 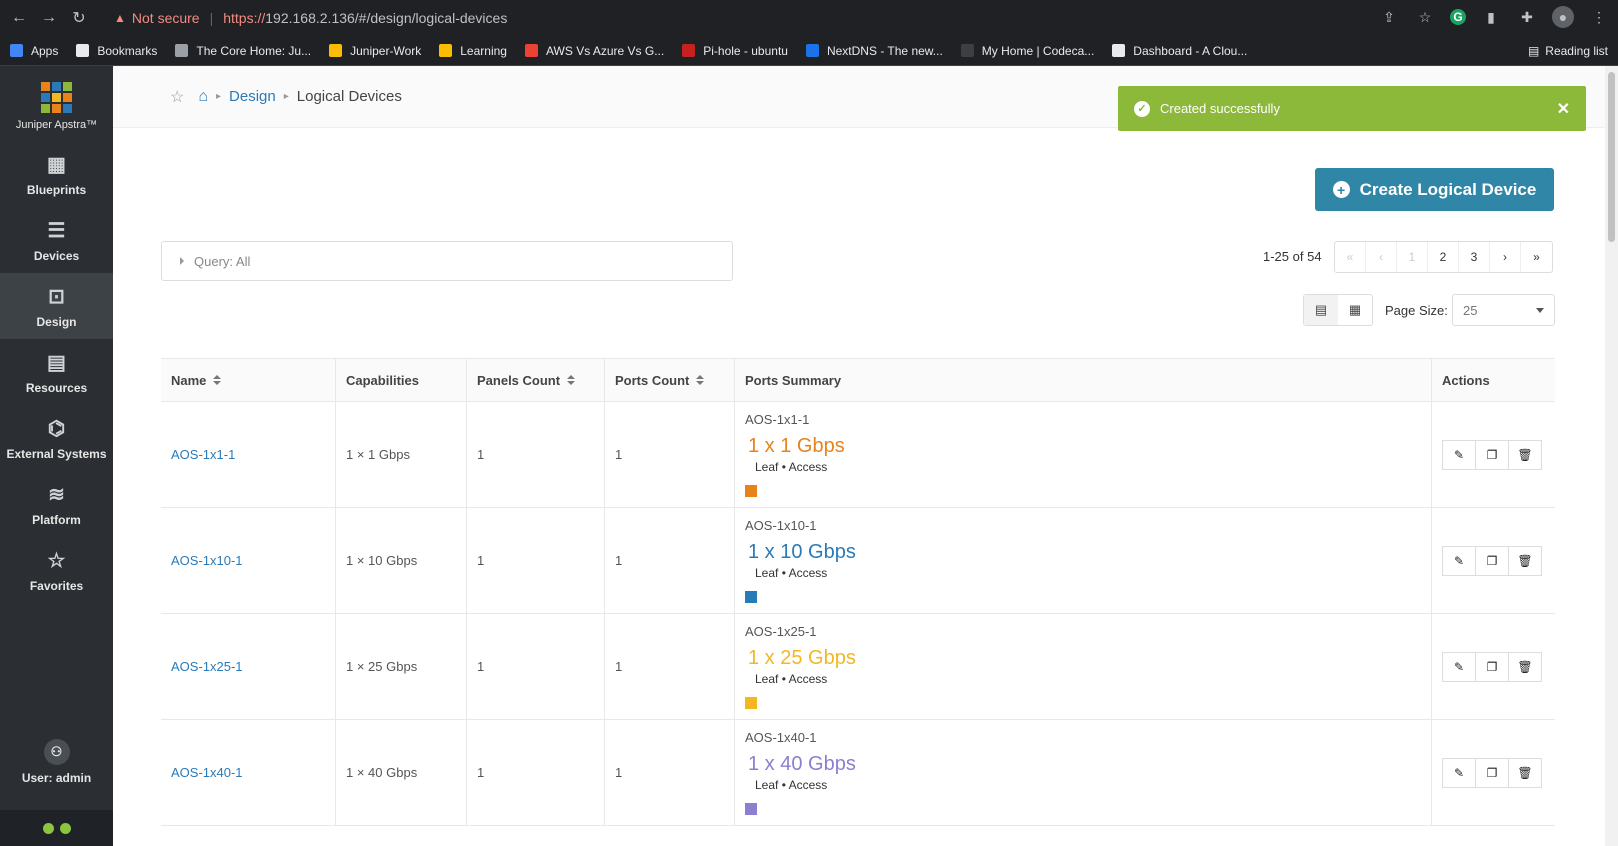 I want to click on page-size-value: 25, so click(x=1470, y=310).